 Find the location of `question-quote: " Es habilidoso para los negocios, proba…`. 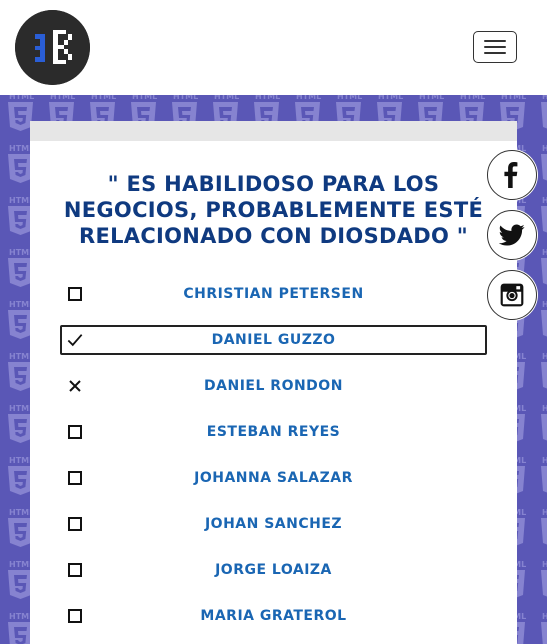

question-quote: " Es habilidoso para los negocios, proba… is located at coordinates (273, 210).